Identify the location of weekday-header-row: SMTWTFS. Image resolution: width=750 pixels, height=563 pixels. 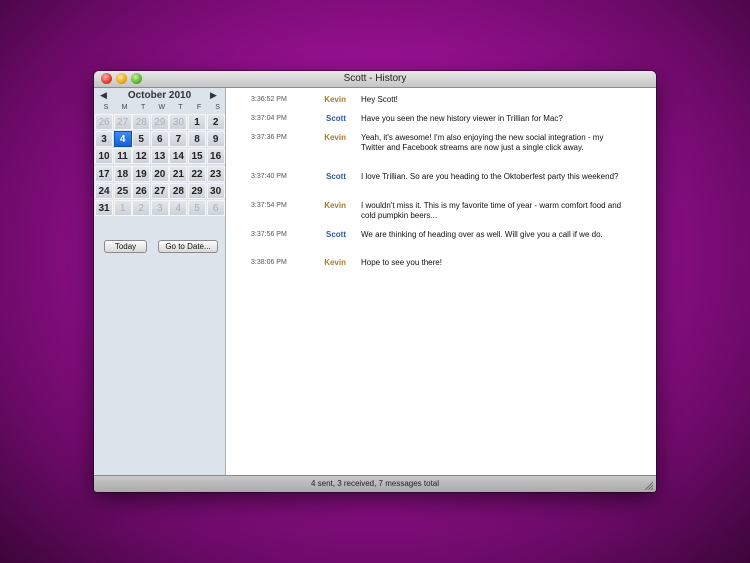
(159, 108).